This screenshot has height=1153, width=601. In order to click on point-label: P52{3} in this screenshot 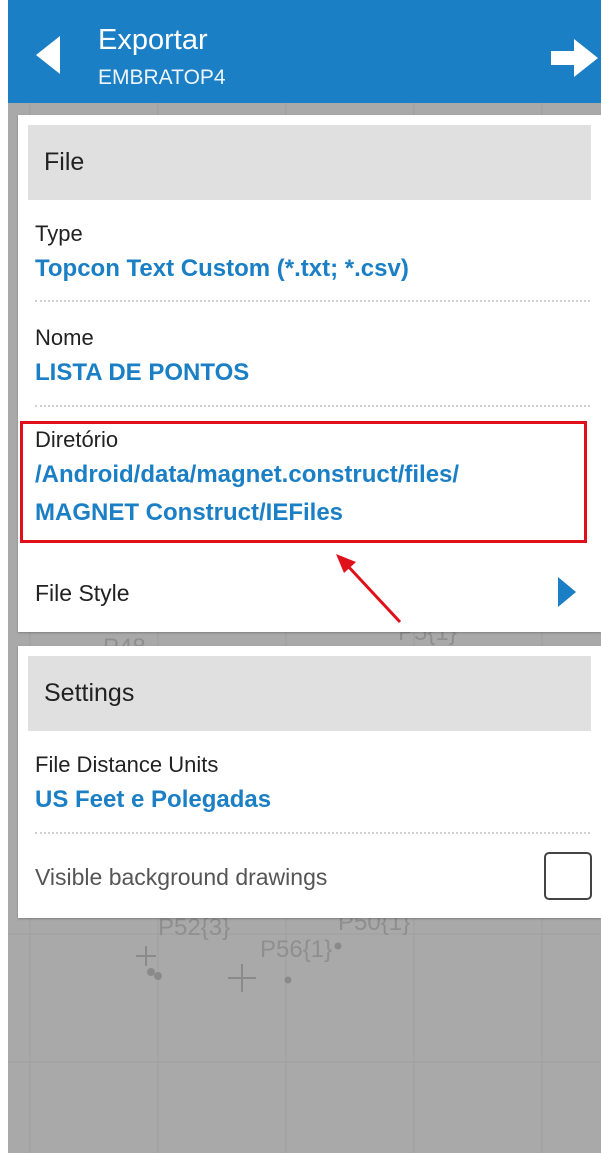, I will do `click(194, 927)`.